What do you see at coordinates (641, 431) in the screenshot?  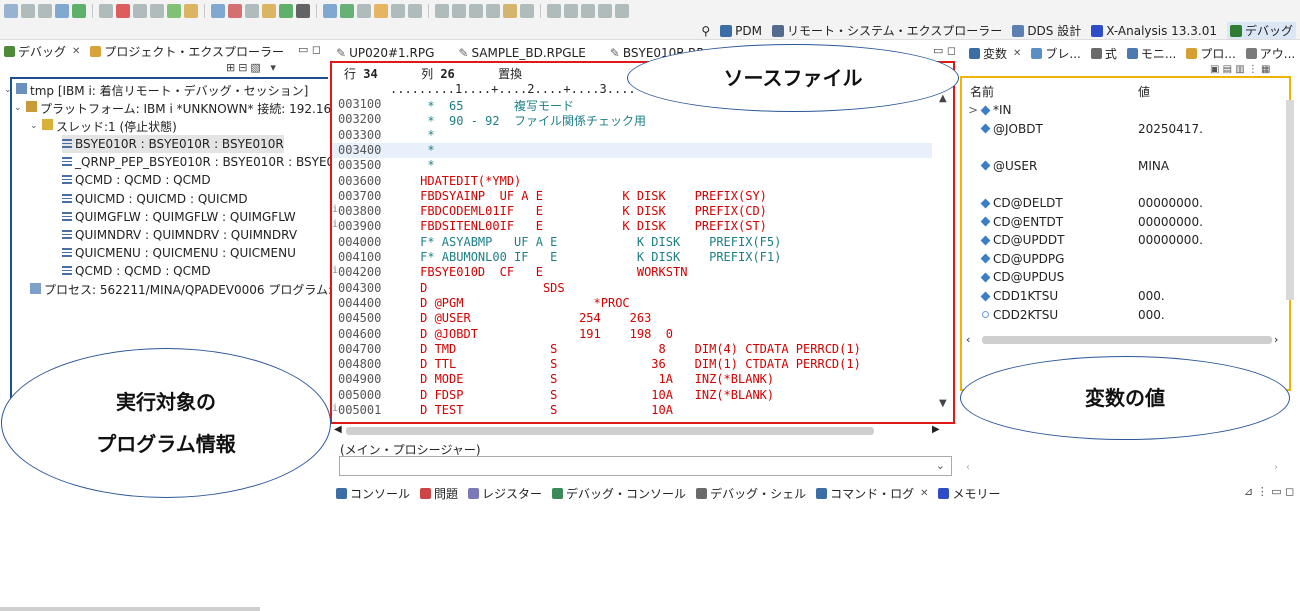 I see `editor-horizontal-scrollbar: ◀ ▶` at bounding box center [641, 431].